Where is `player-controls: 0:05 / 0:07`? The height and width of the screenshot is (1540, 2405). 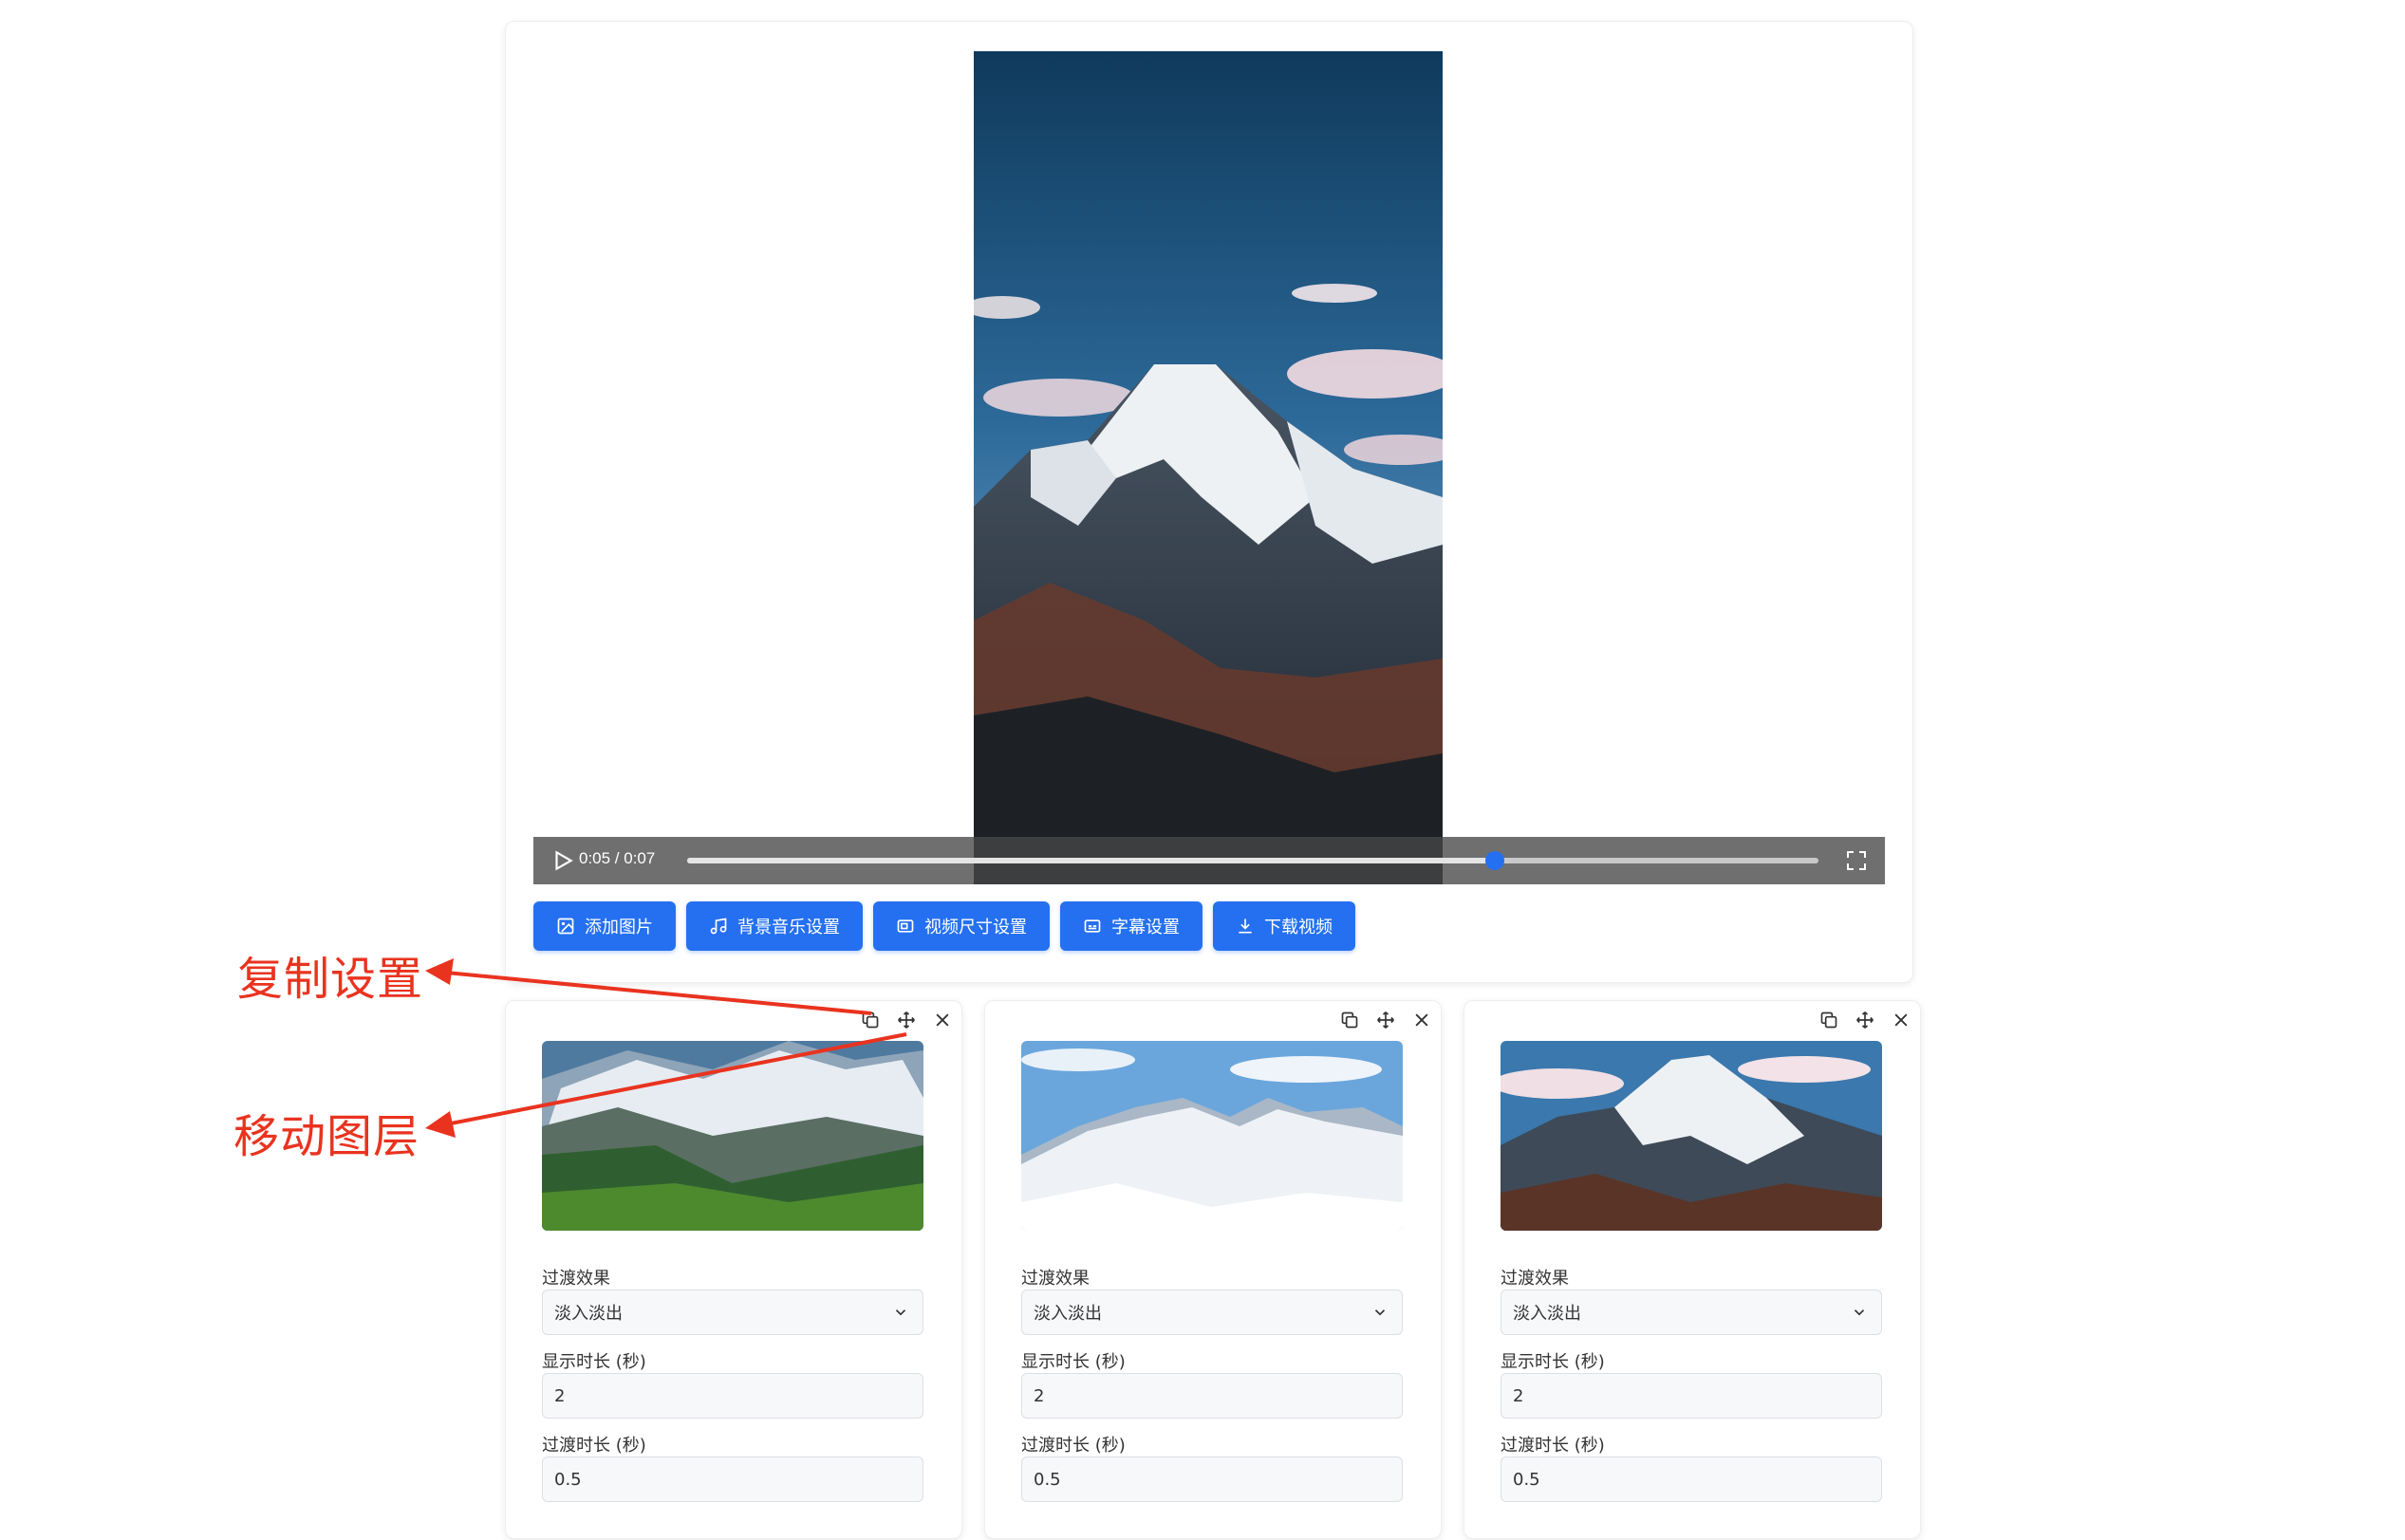 player-controls: 0:05 / 0:07 is located at coordinates (1209, 860).